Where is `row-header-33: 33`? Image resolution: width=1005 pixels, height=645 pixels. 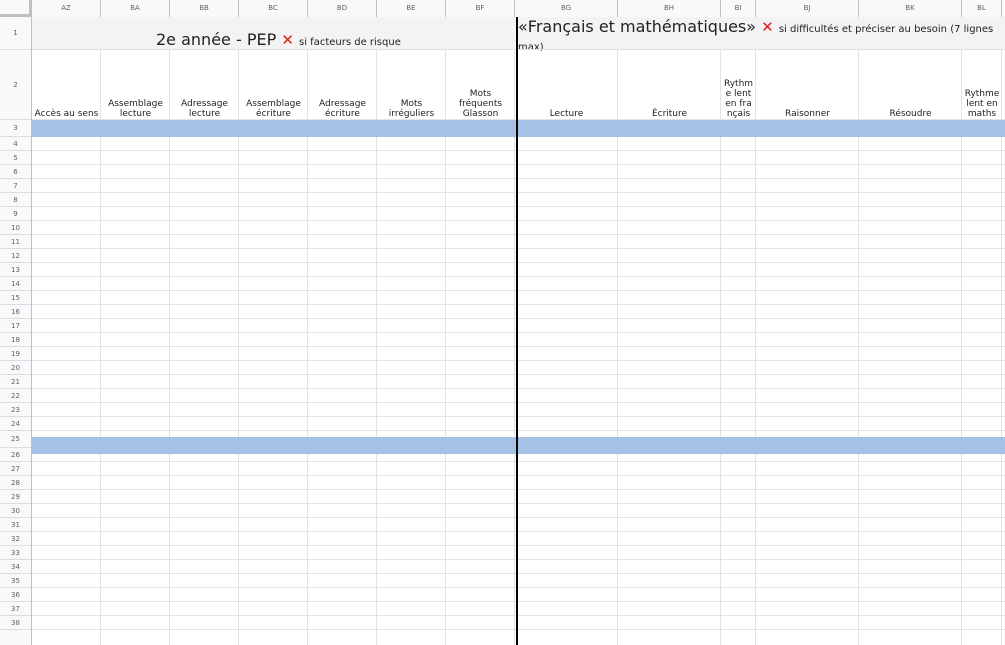 row-header-33: 33 is located at coordinates (15, 553).